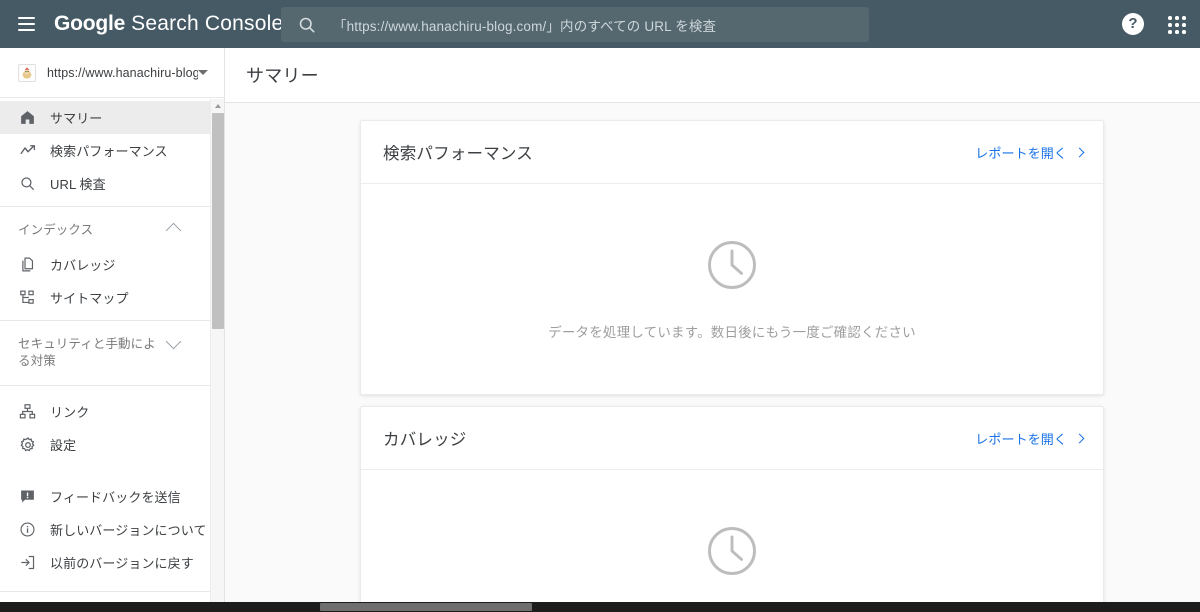 This screenshot has height=612, width=1200. Describe the element at coordinates (282, 76) in the screenshot. I see `page-title: サマリー` at that location.